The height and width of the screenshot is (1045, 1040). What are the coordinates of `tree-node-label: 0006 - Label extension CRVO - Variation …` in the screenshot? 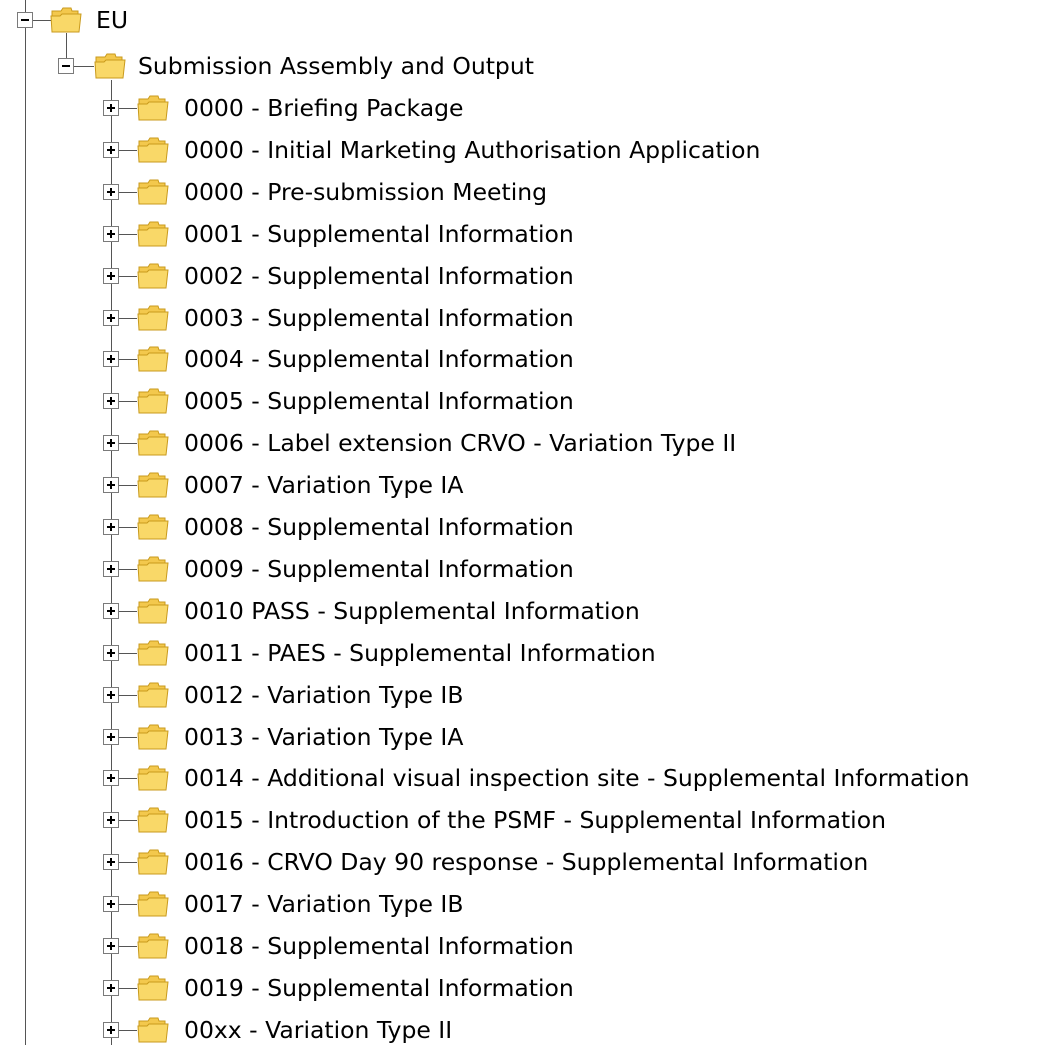 It's located at (460, 443).